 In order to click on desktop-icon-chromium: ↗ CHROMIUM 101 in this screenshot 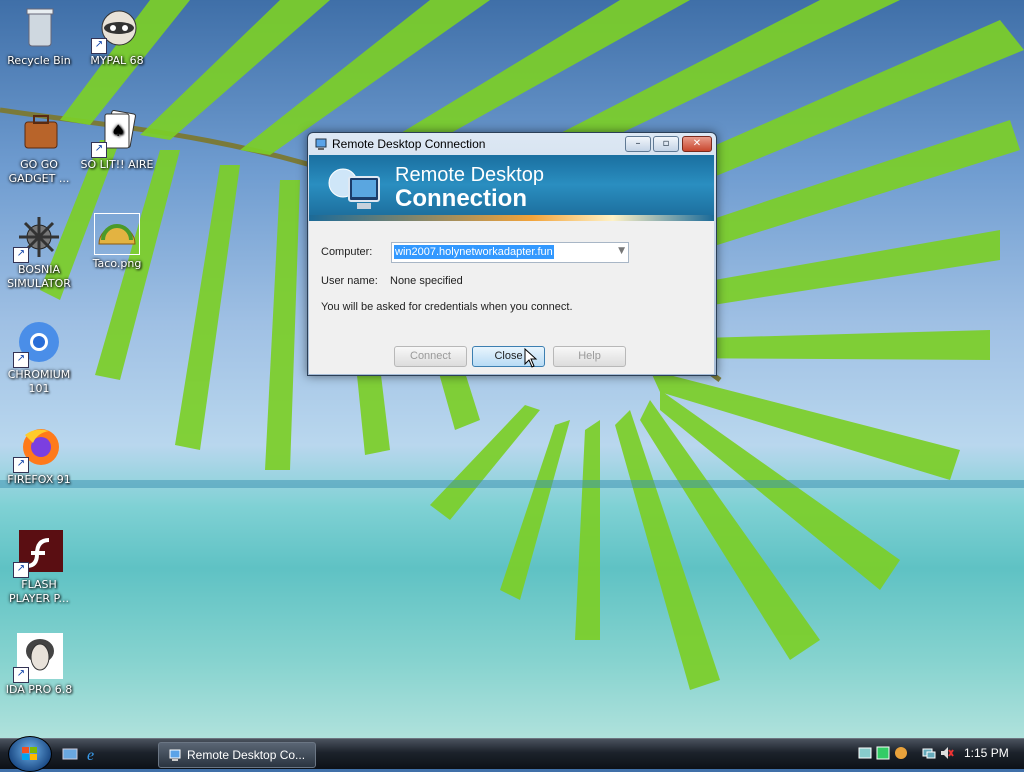, I will do `click(39, 357)`.